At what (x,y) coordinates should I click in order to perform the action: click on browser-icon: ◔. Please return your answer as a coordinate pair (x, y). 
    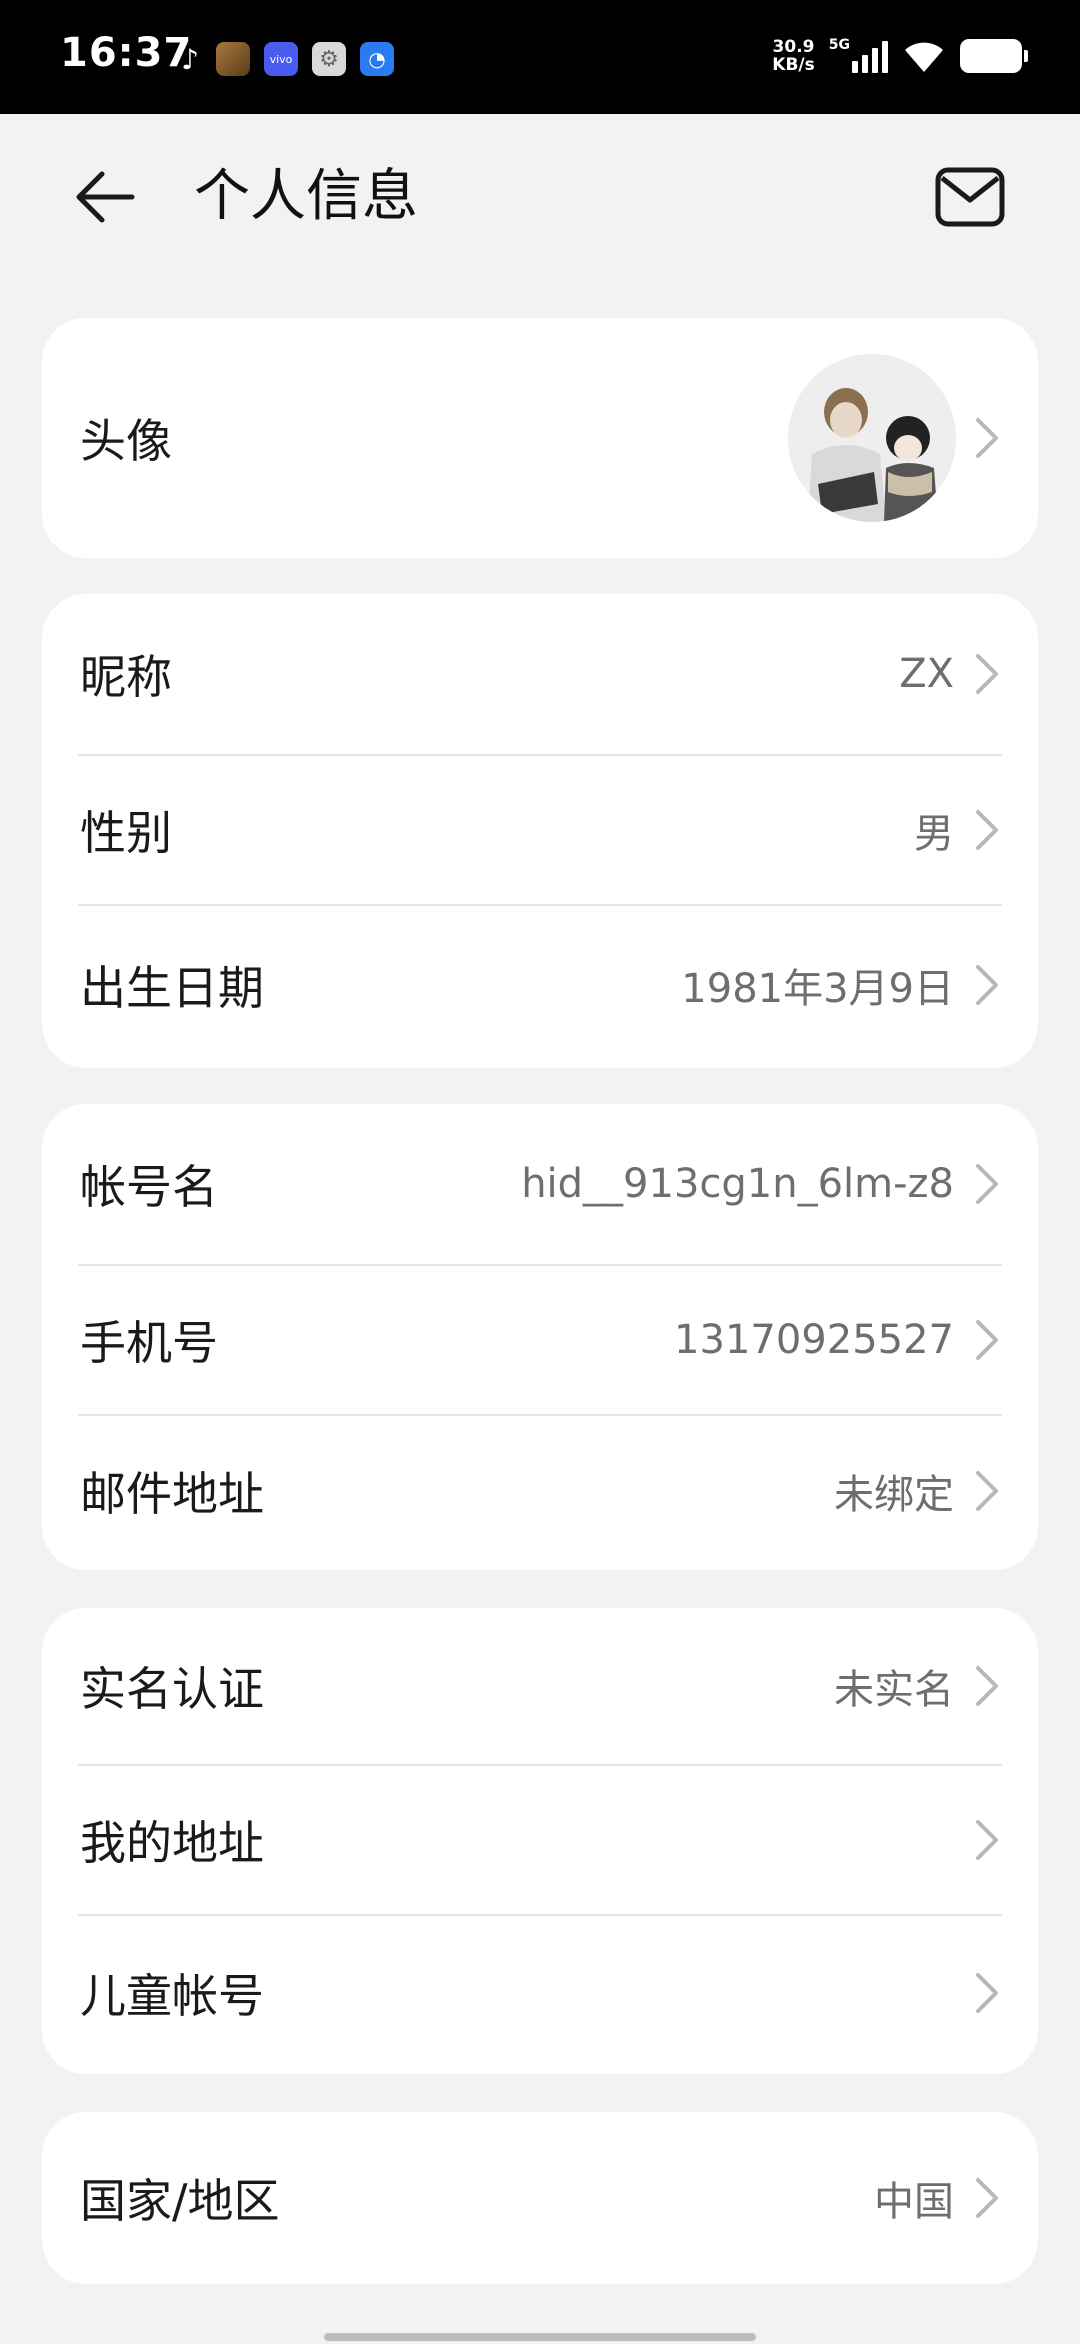
    Looking at the image, I should click on (377, 59).